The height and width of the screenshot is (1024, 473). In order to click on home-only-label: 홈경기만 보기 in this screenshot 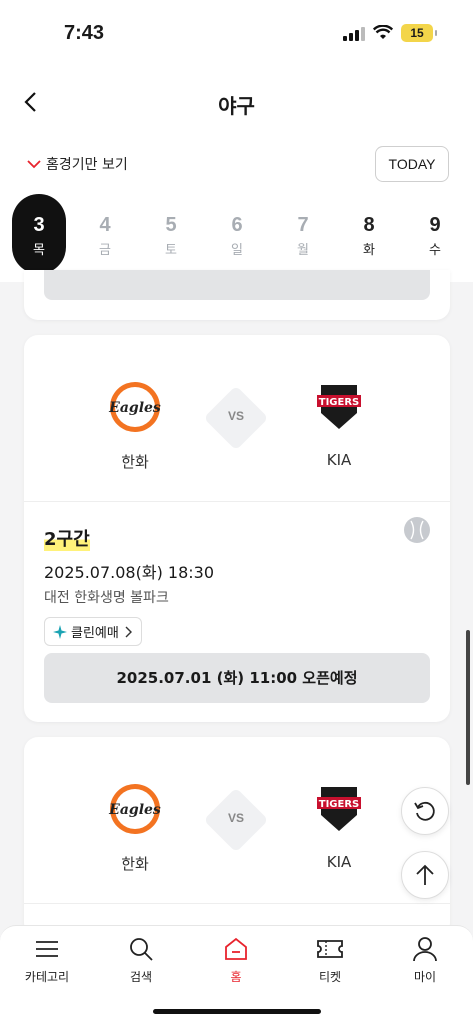, I will do `click(87, 165)`.